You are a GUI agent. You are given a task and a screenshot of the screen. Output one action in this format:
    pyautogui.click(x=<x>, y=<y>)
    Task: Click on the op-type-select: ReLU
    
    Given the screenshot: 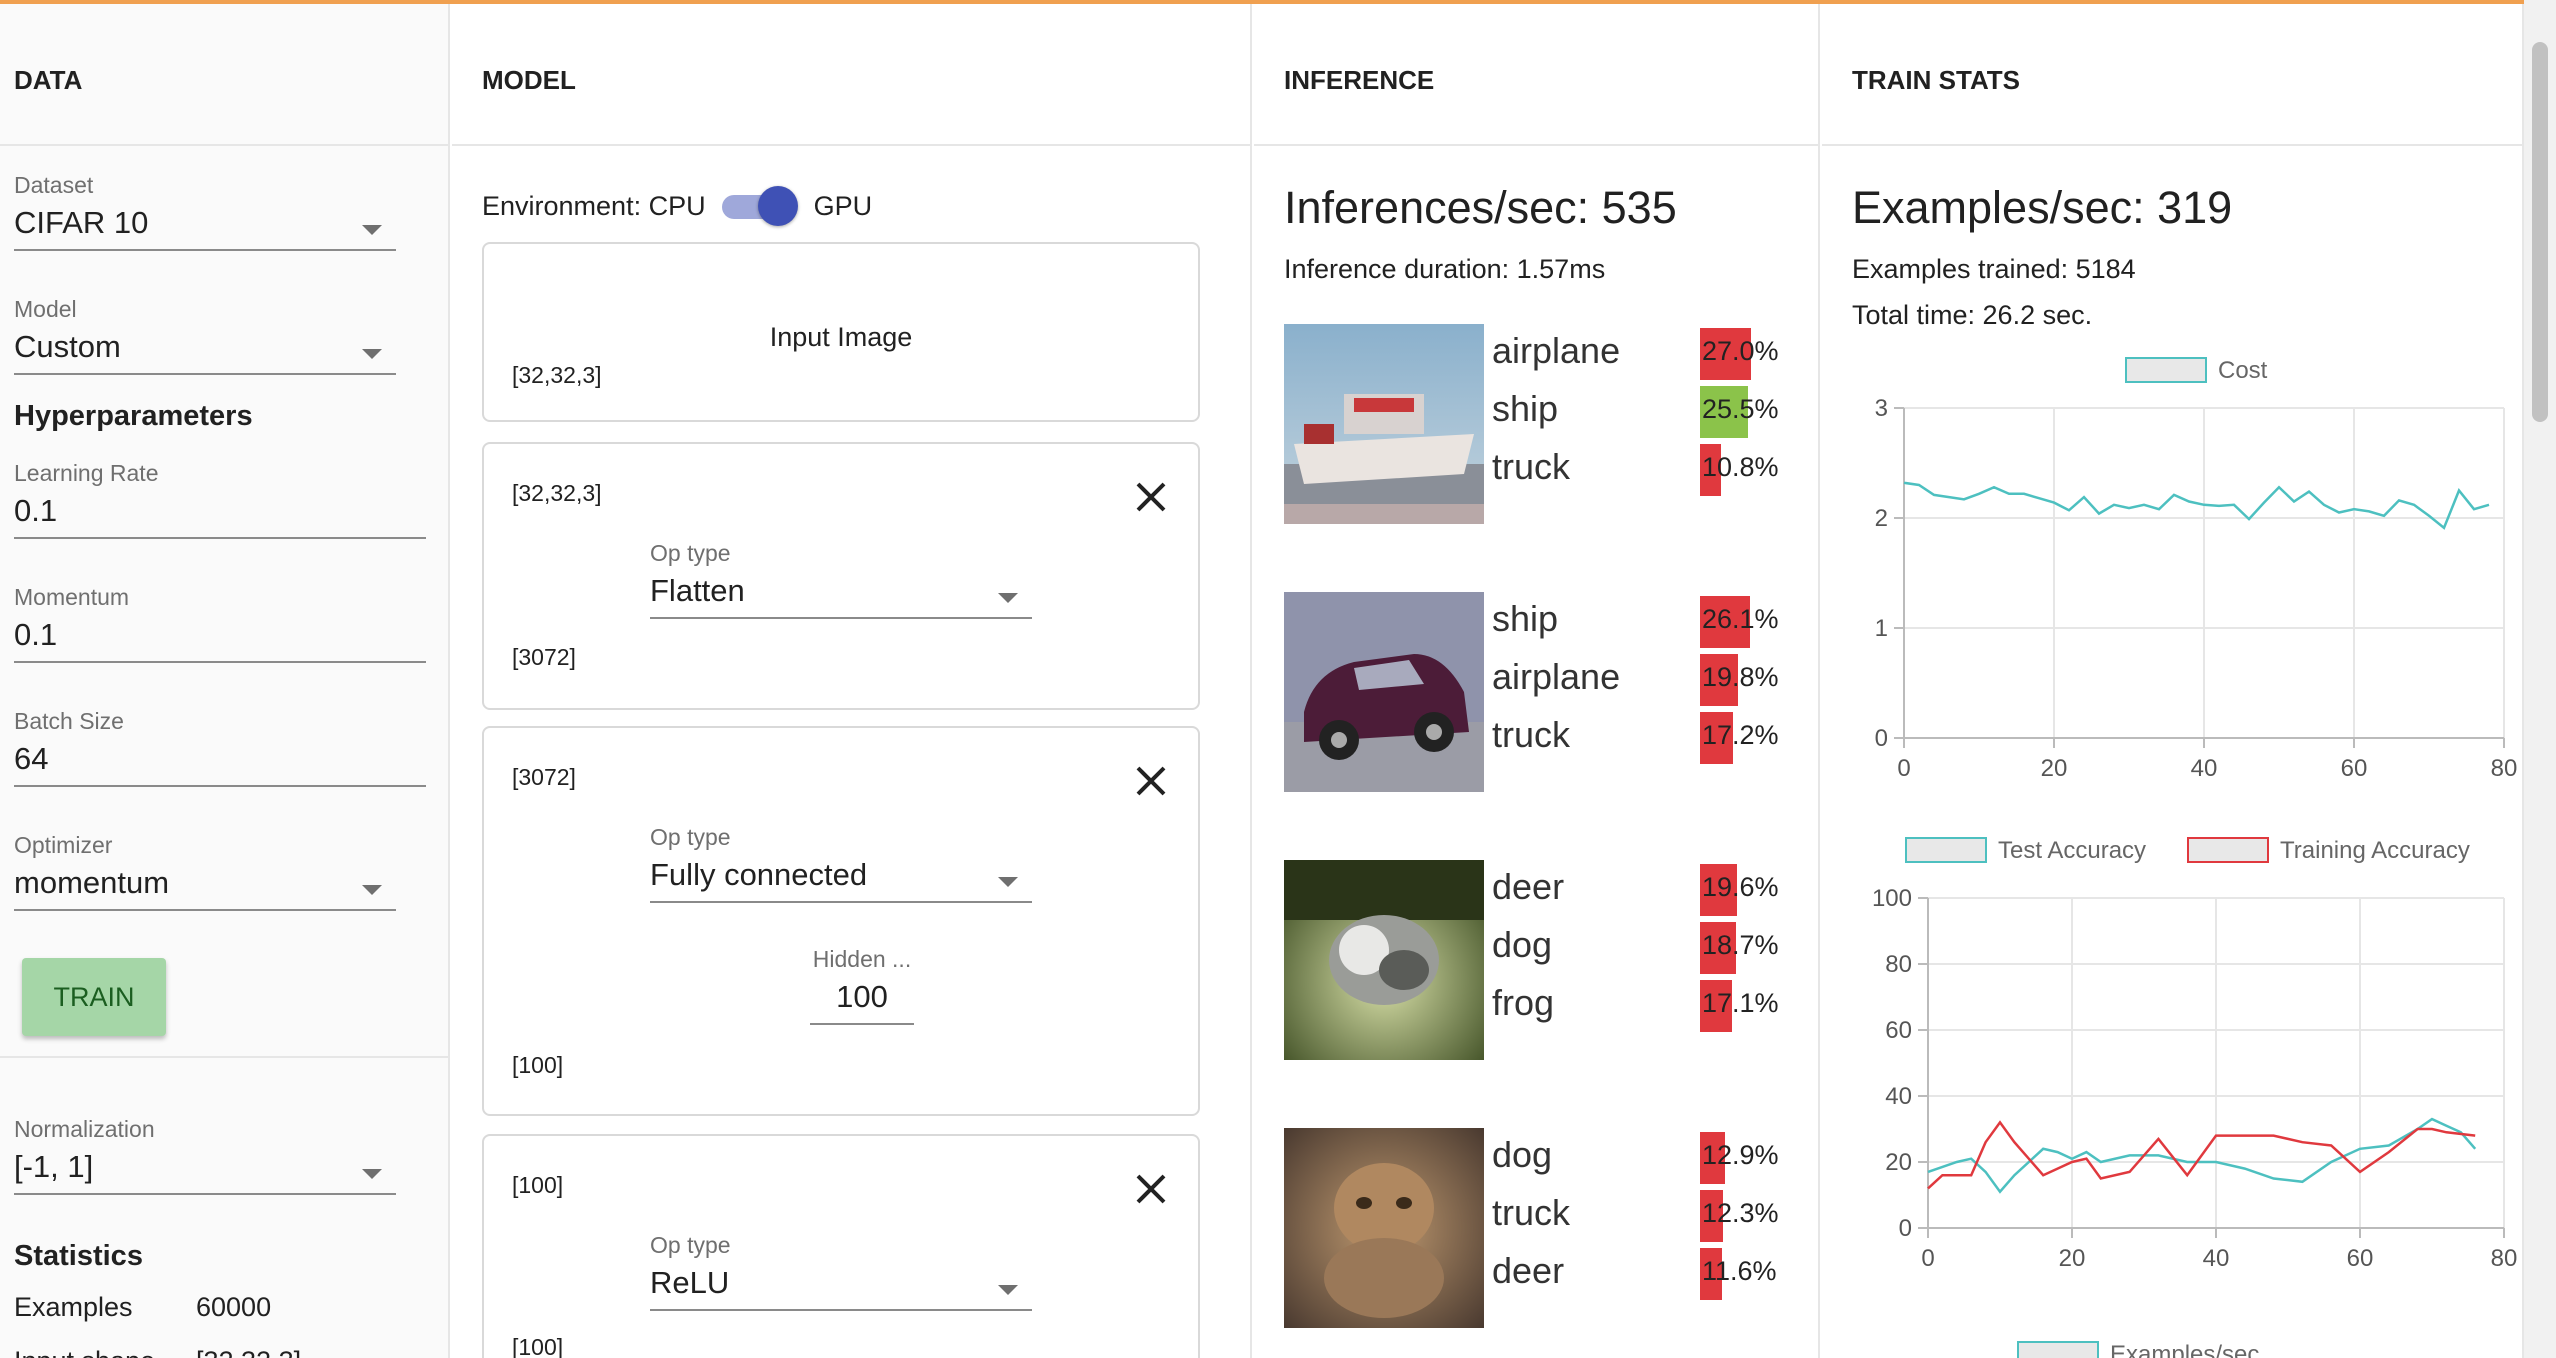 What is the action you would take?
    pyautogui.click(x=841, y=1288)
    